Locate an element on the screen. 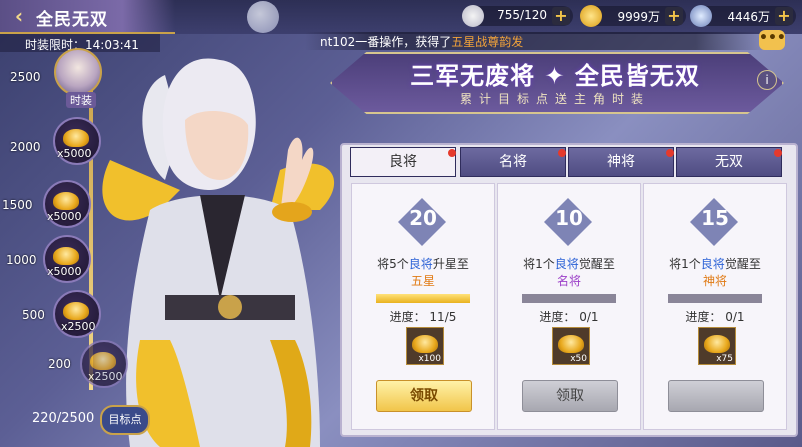  tier-points: 500 is located at coordinates (33, 315).